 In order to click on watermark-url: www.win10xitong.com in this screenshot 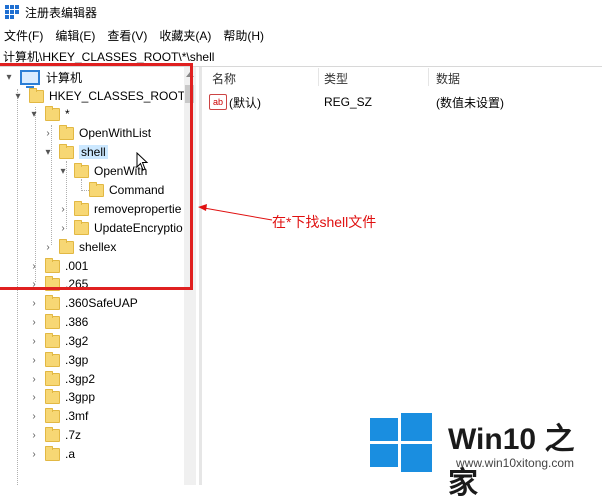, I will do `click(515, 463)`.